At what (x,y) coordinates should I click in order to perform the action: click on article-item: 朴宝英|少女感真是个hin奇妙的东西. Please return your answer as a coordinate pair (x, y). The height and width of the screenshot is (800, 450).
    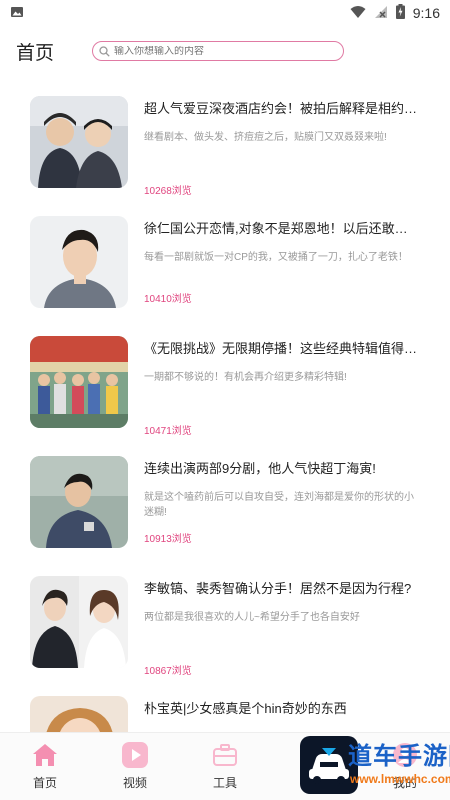
    Looking at the image, I should click on (225, 714).